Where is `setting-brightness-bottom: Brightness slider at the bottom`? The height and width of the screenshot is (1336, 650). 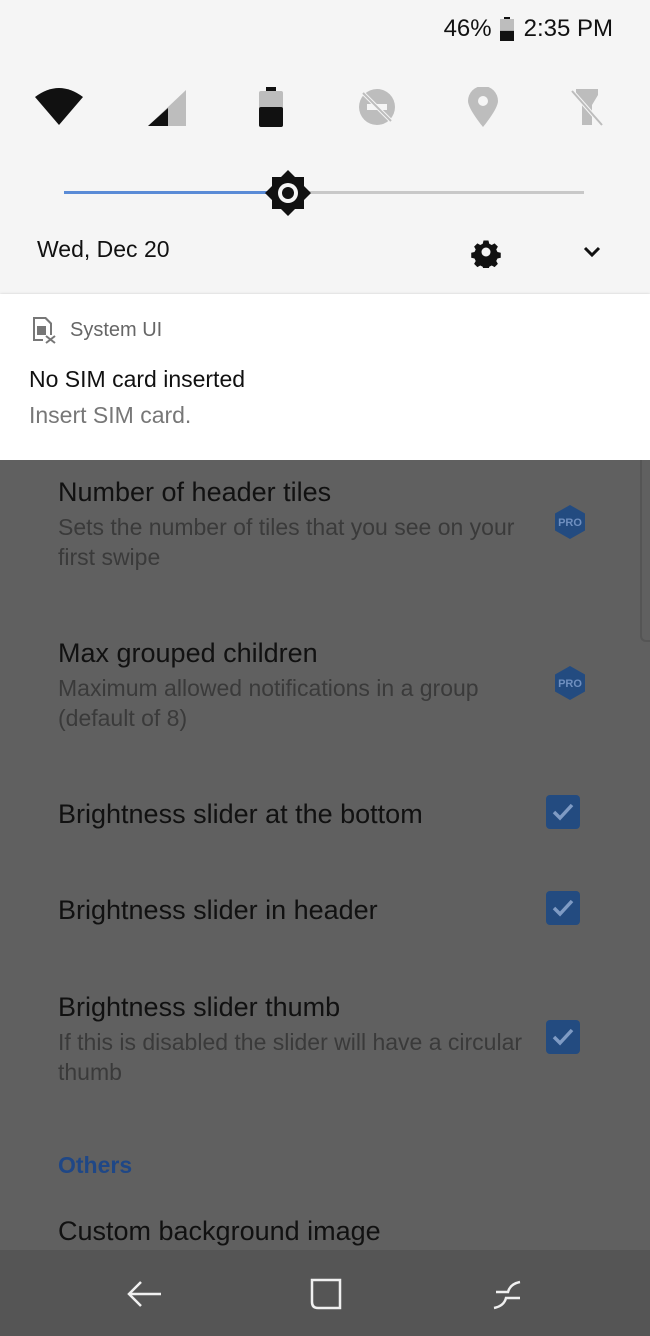
setting-brightness-bottom: Brightness slider at the bottom is located at coordinates (293, 814).